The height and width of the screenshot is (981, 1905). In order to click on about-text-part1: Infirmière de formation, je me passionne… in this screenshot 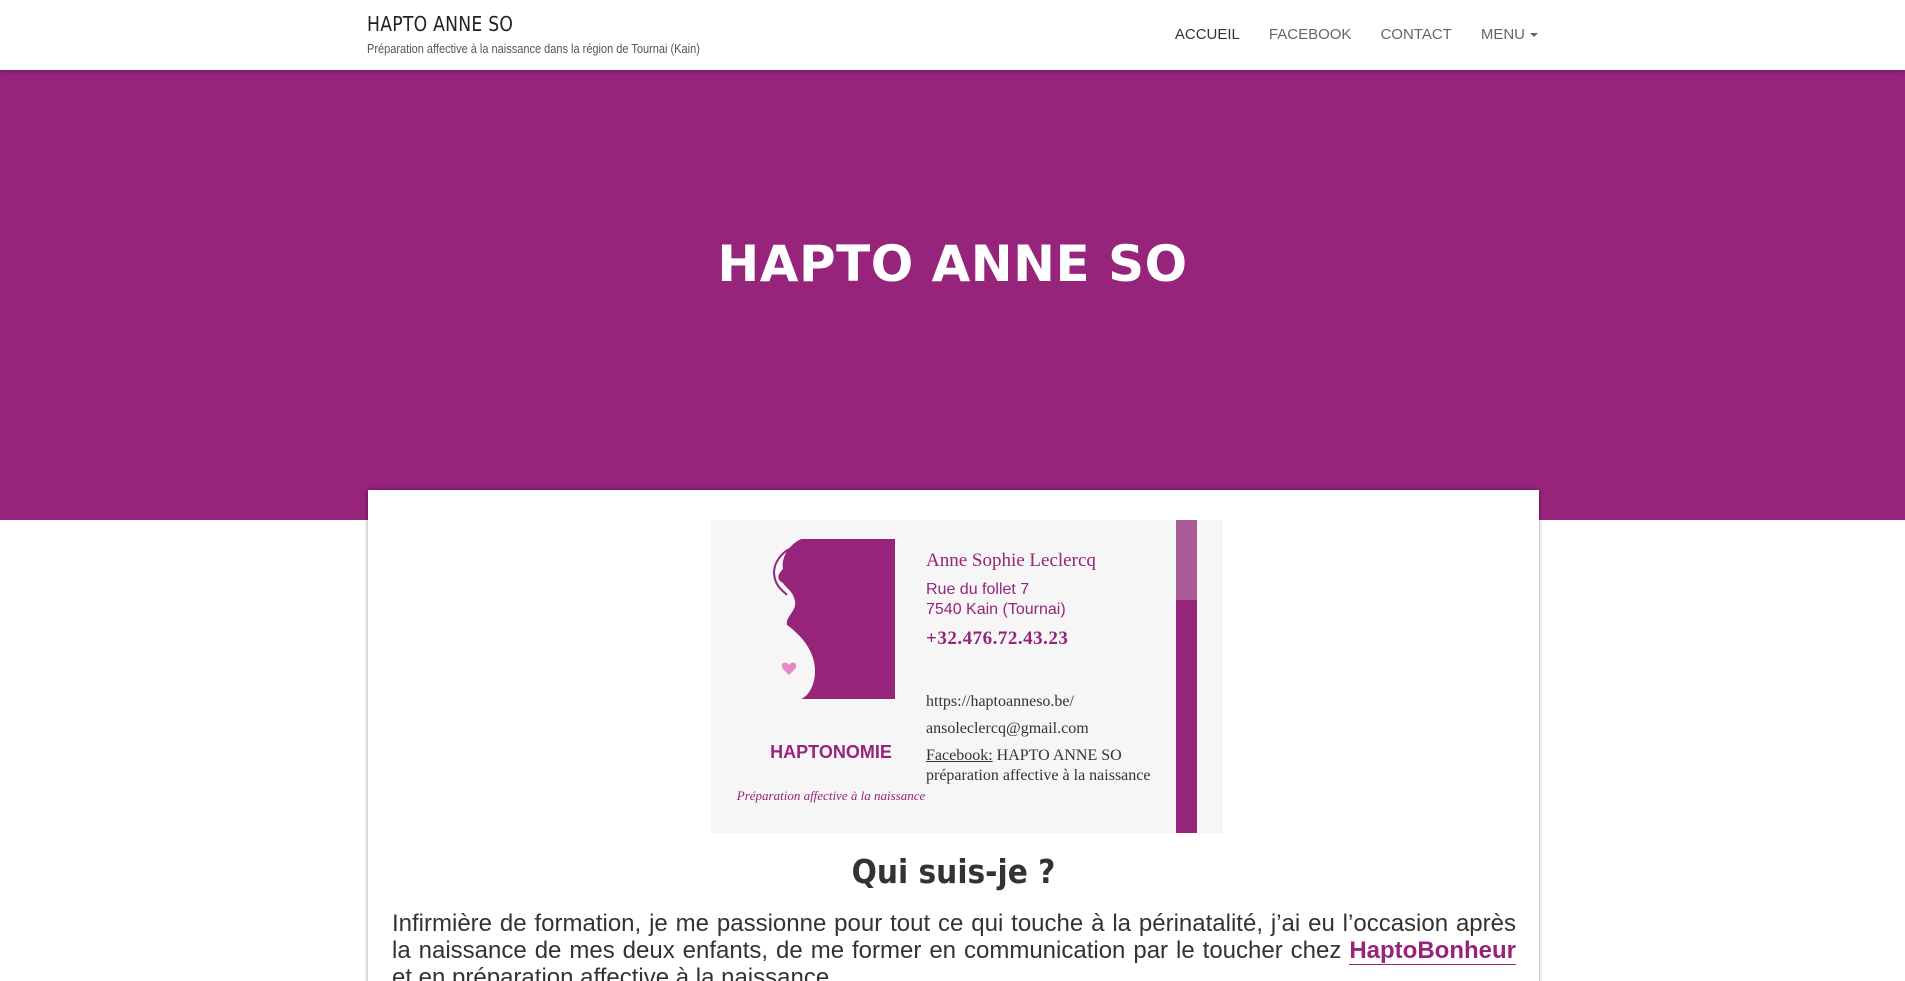, I will do `click(954, 937)`.